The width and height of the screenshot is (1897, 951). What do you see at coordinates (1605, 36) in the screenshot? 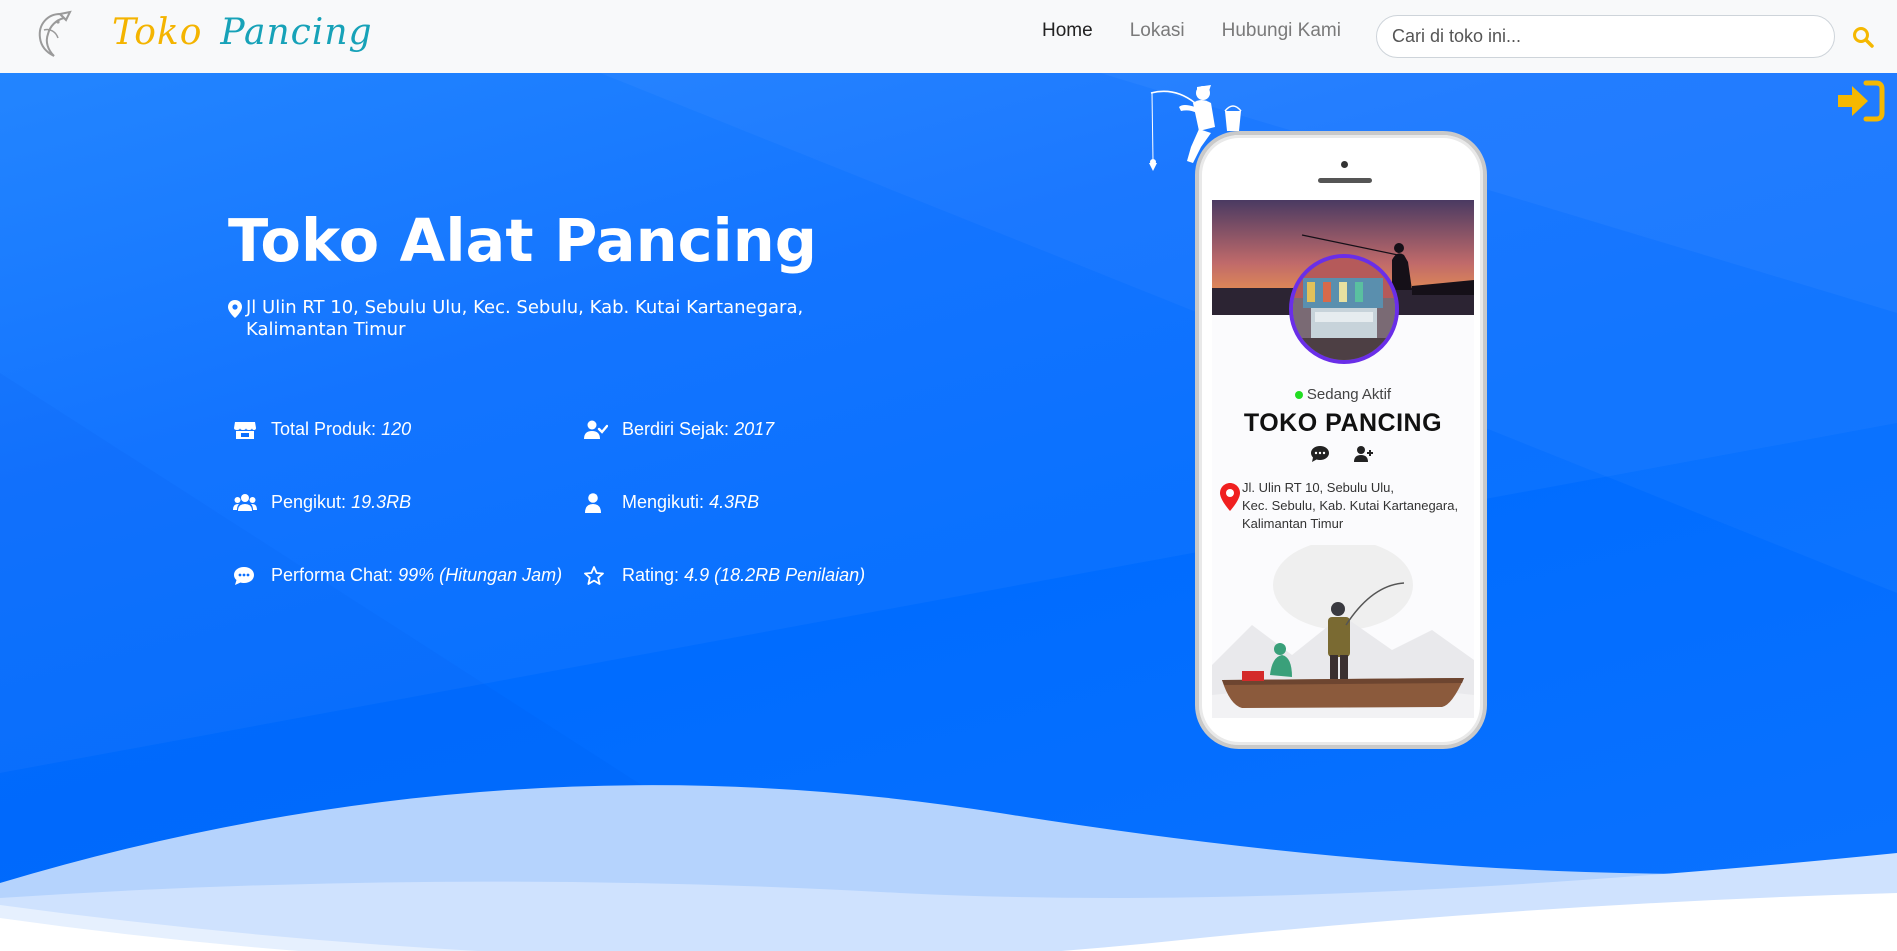
I see `search-input` at bounding box center [1605, 36].